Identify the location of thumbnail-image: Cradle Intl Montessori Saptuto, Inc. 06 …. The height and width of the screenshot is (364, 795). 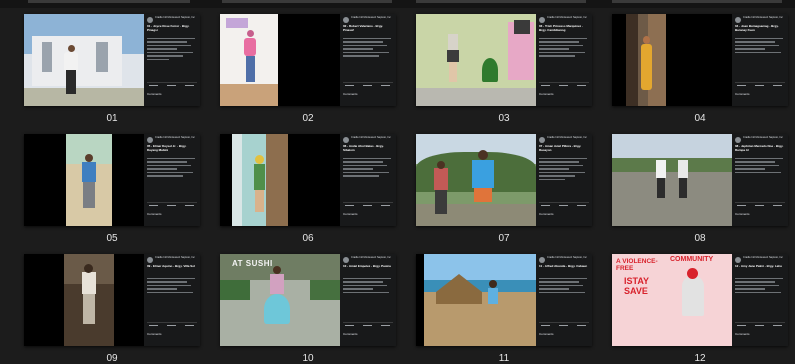
(308, 180).